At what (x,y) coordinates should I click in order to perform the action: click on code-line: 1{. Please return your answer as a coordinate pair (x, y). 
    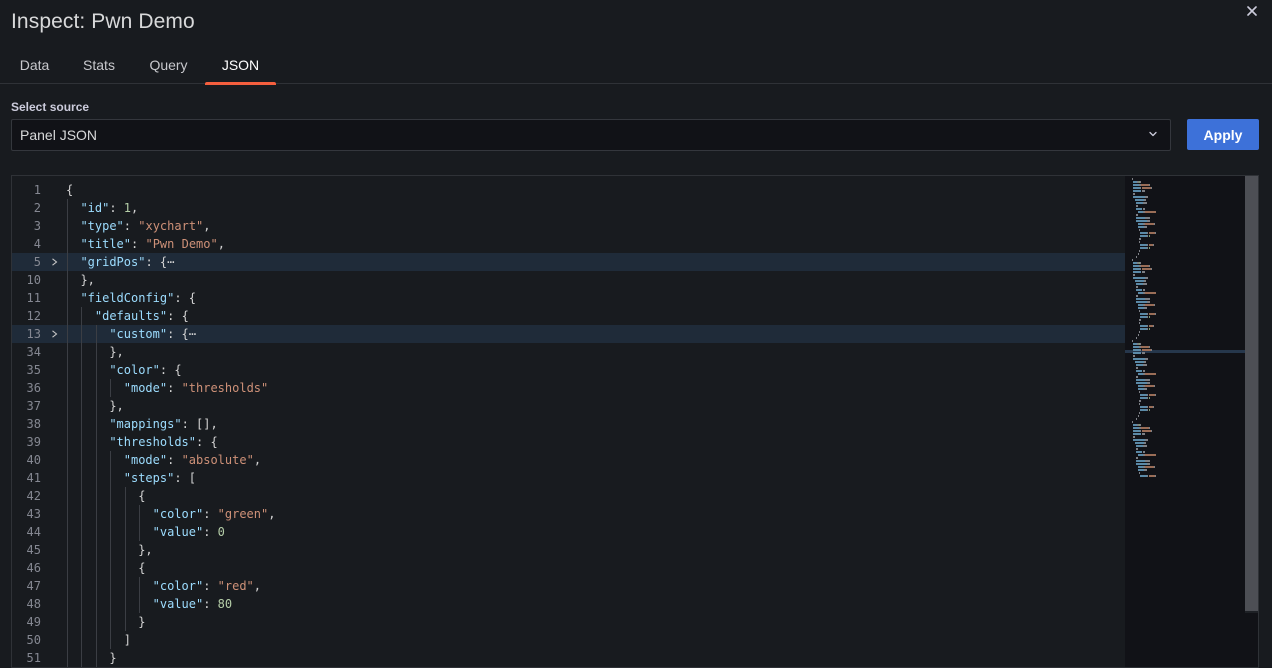
    Looking at the image, I should click on (568, 190).